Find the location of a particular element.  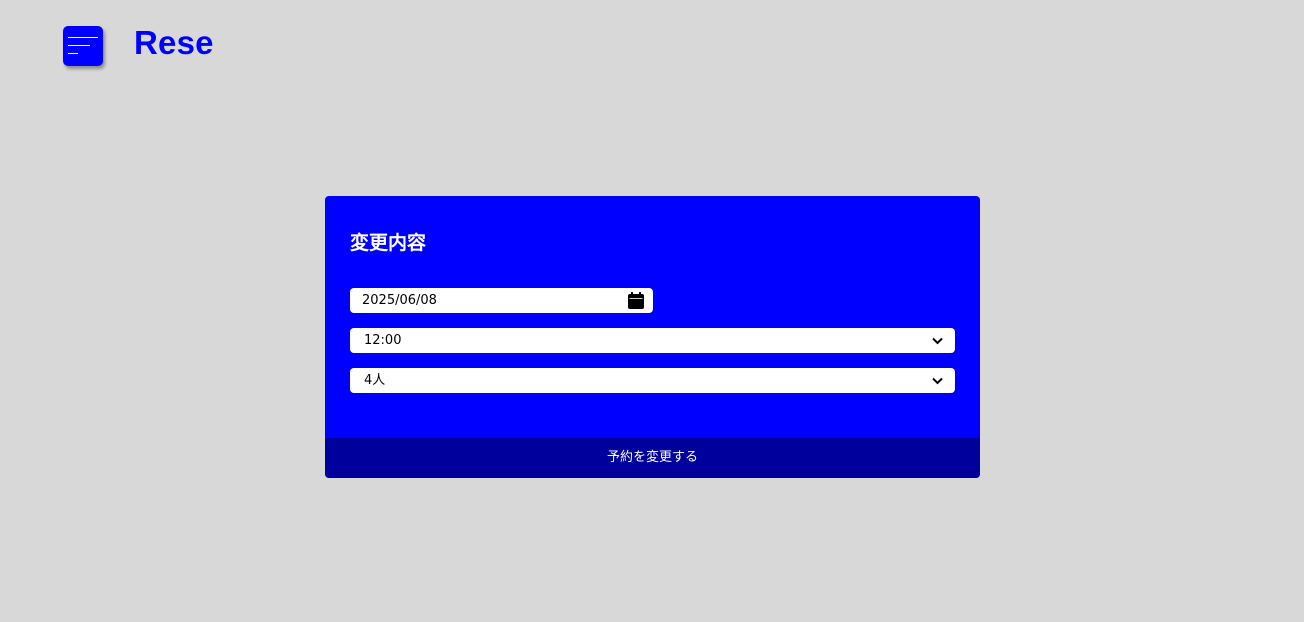

card-title: 変更内容 is located at coordinates (388, 243).